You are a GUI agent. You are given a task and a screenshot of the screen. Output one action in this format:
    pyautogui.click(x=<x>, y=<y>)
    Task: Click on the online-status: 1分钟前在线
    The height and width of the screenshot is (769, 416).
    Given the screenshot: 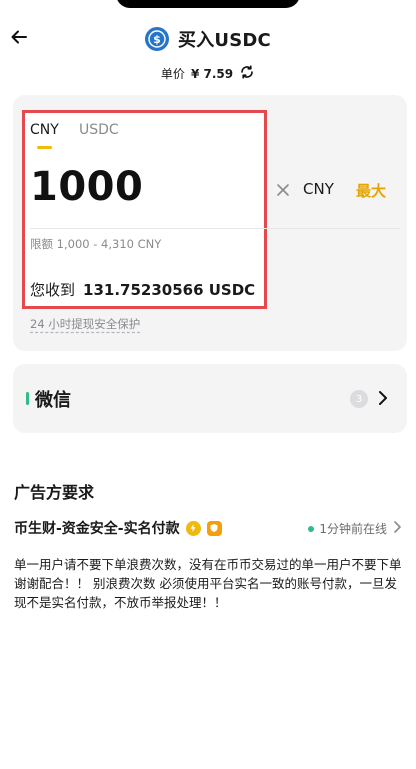 What is the action you would take?
    pyautogui.click(x=355, y=528)
    